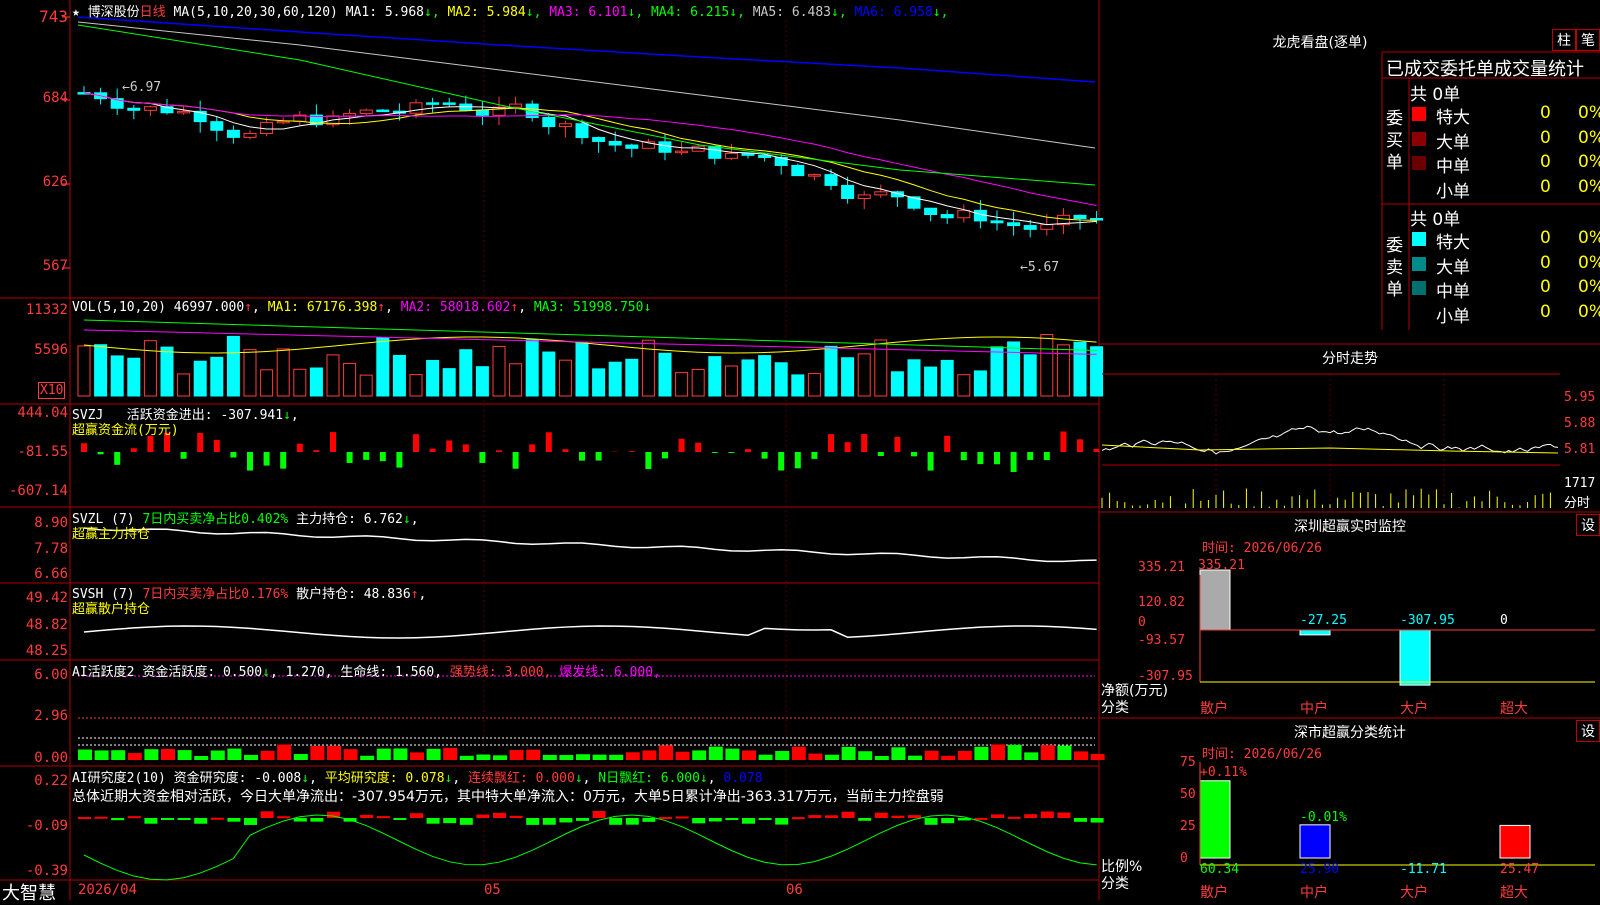 Image resolution: width=1600 pixels, height=905 pixels. I want to click on price-axis-1: 743, so click(34, 16).